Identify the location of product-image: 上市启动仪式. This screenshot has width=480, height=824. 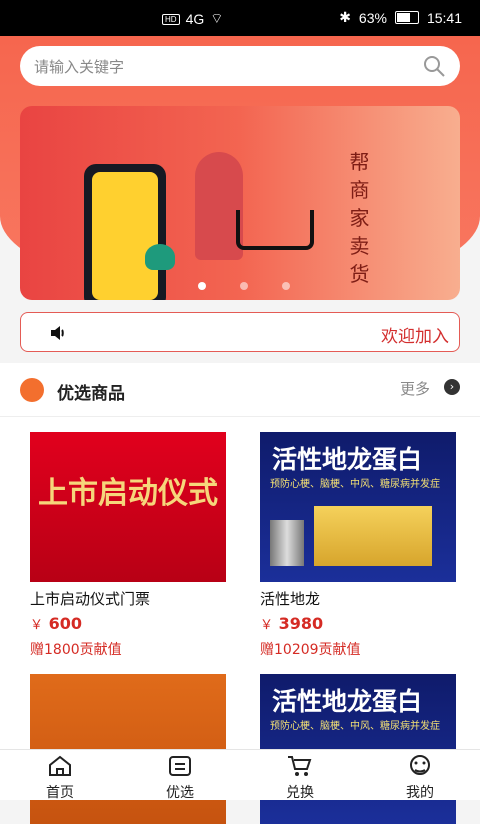
(128, 507).